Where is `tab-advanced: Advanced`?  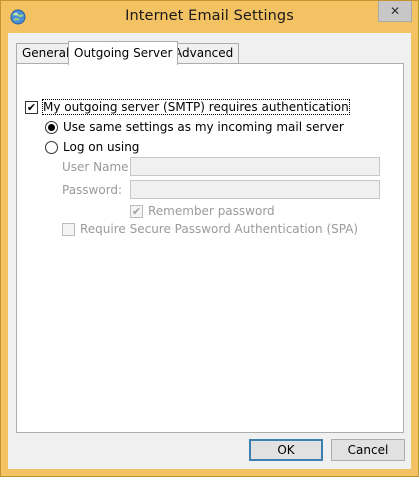 tab-advanced: Advanced is located at coordinates (204, 53).